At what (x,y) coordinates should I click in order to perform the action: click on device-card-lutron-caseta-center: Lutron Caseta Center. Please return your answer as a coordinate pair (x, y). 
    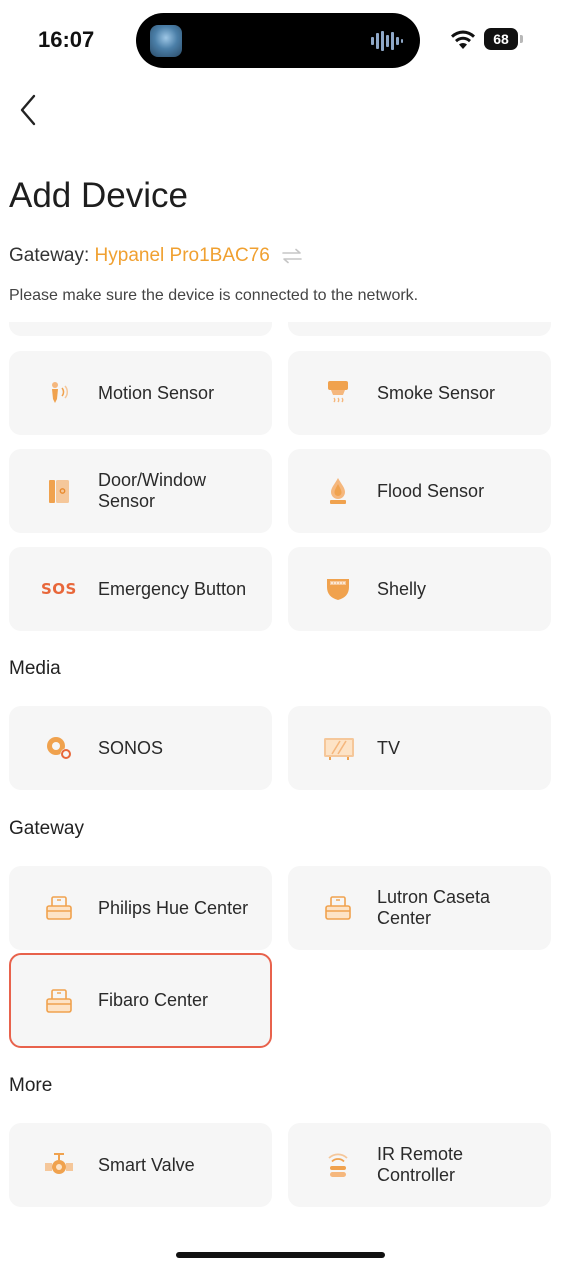
    Looking at the image, I should click on (419, 908).